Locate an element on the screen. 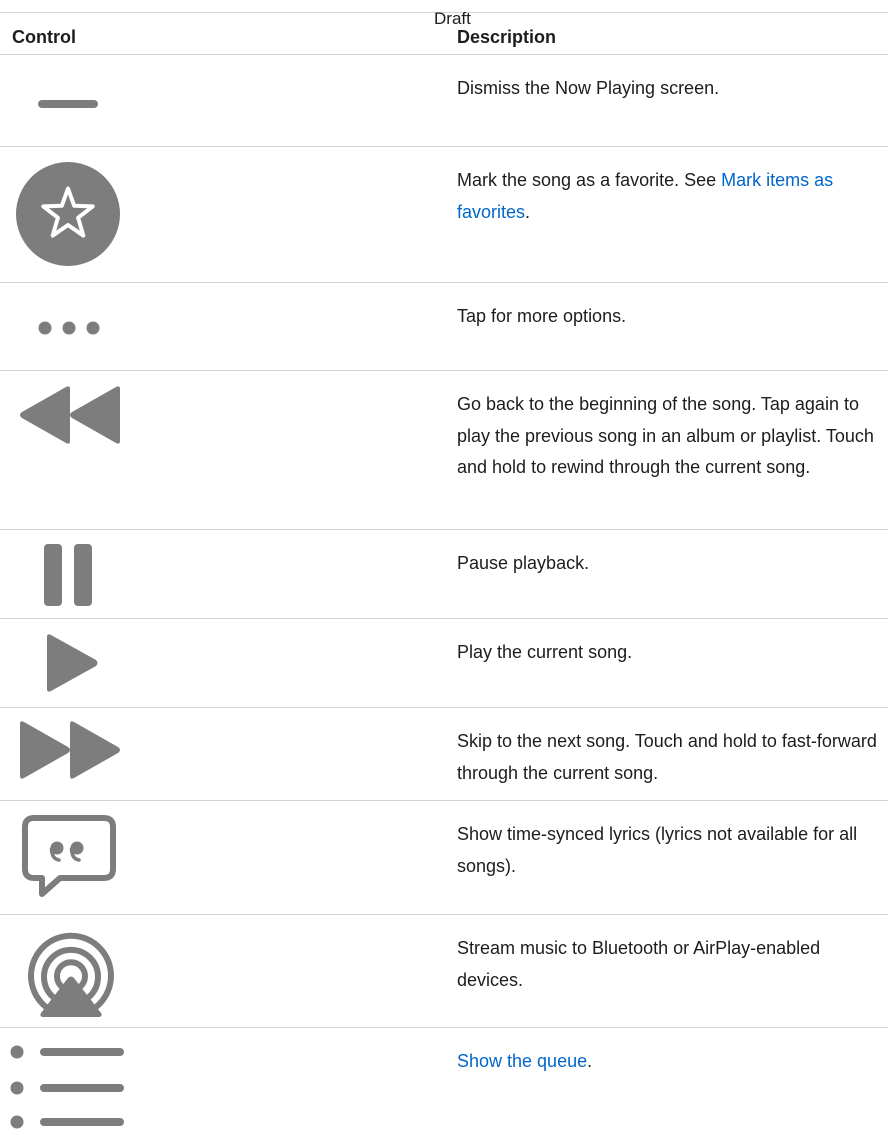 The image size is (888, 1135). row-description: Show the queue. is located at coordinates (525, 1061).